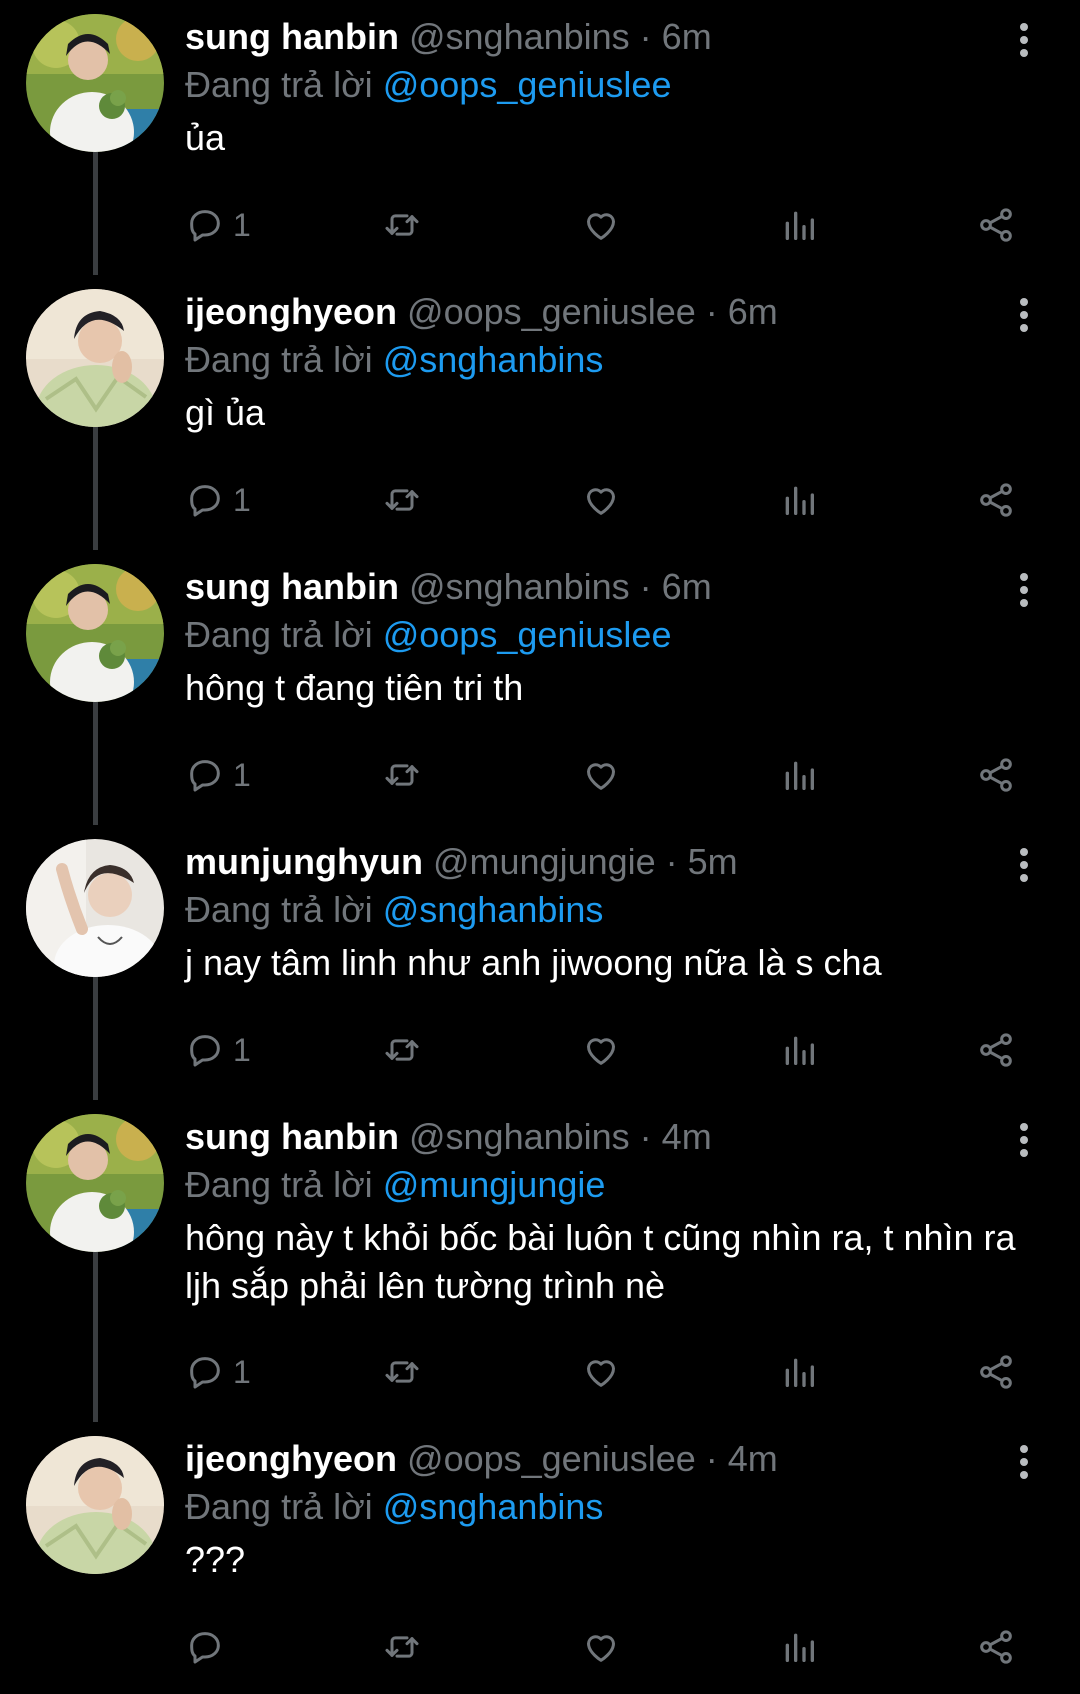 This screenshot has width=1080, height=1694. I want to click on reply-mention-link: @mungjungie, so click(494, 1184).